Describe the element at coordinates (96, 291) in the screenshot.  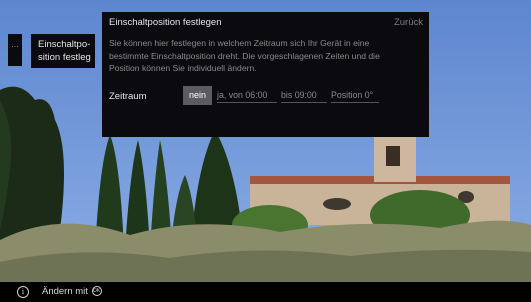
I see `ok-icon: OK` at that location.